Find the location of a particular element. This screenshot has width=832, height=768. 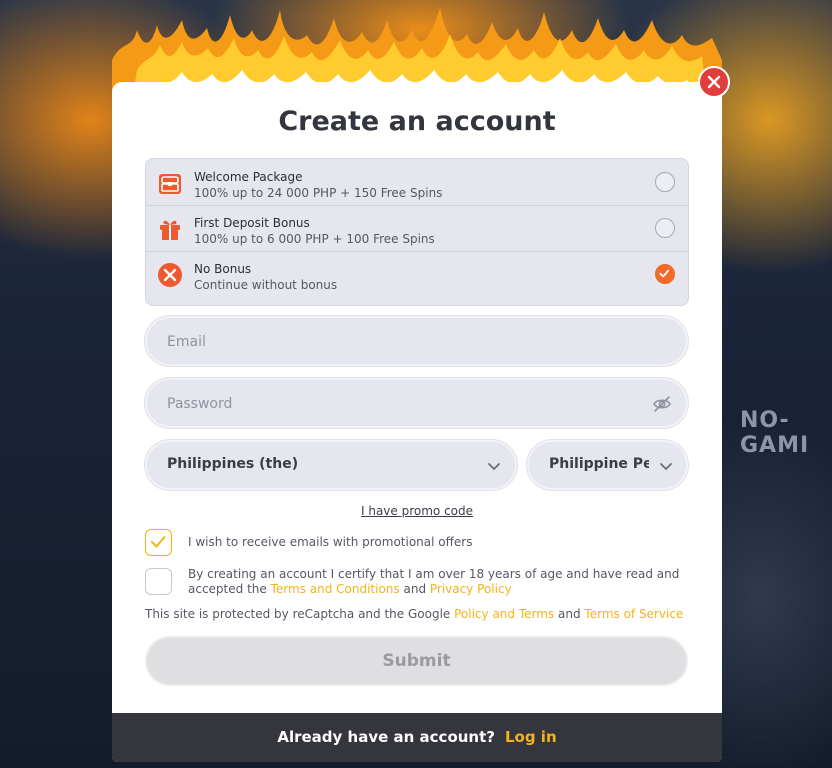

modal-title: Create an account is located at coordinates (417, 121).